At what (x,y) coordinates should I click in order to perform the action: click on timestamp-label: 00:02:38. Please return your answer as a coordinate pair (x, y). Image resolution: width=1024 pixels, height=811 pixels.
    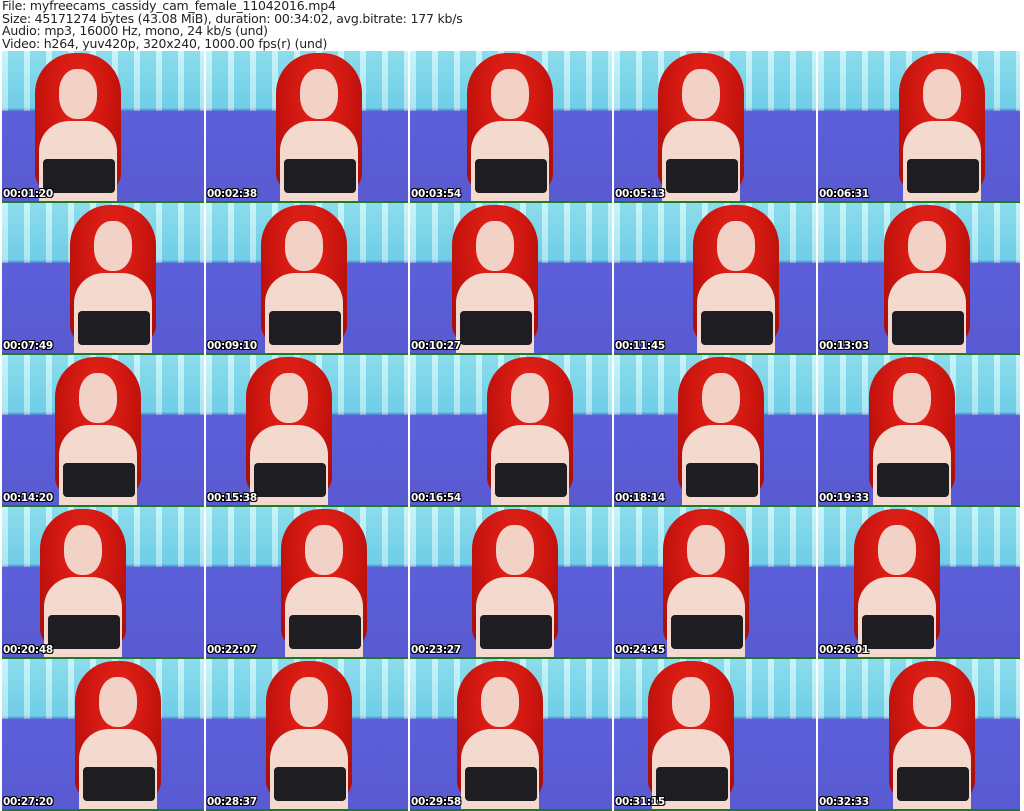
    Looking at the image, I should click on (232, 194).